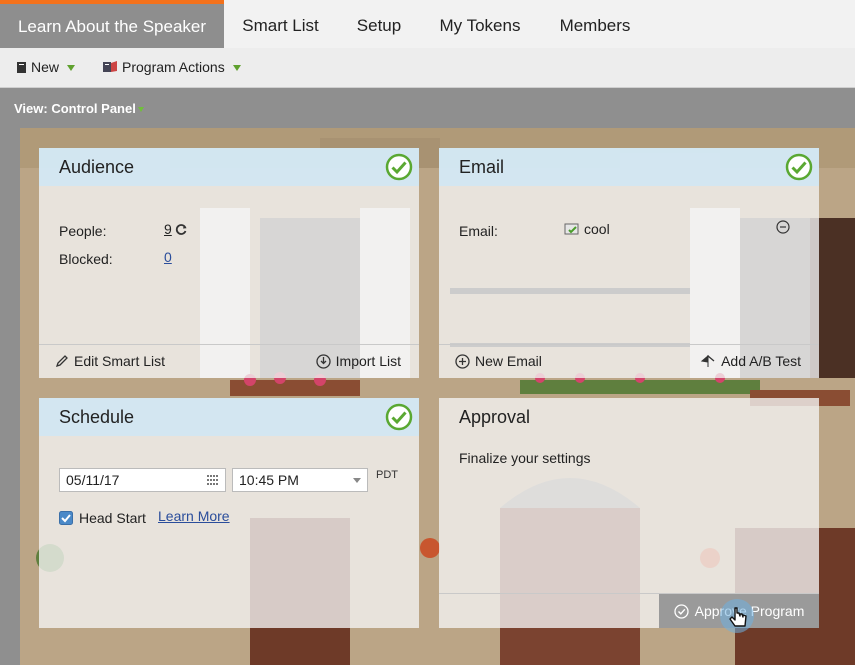  I want to click on time-value: 10:45 PM, so click(269, 480).